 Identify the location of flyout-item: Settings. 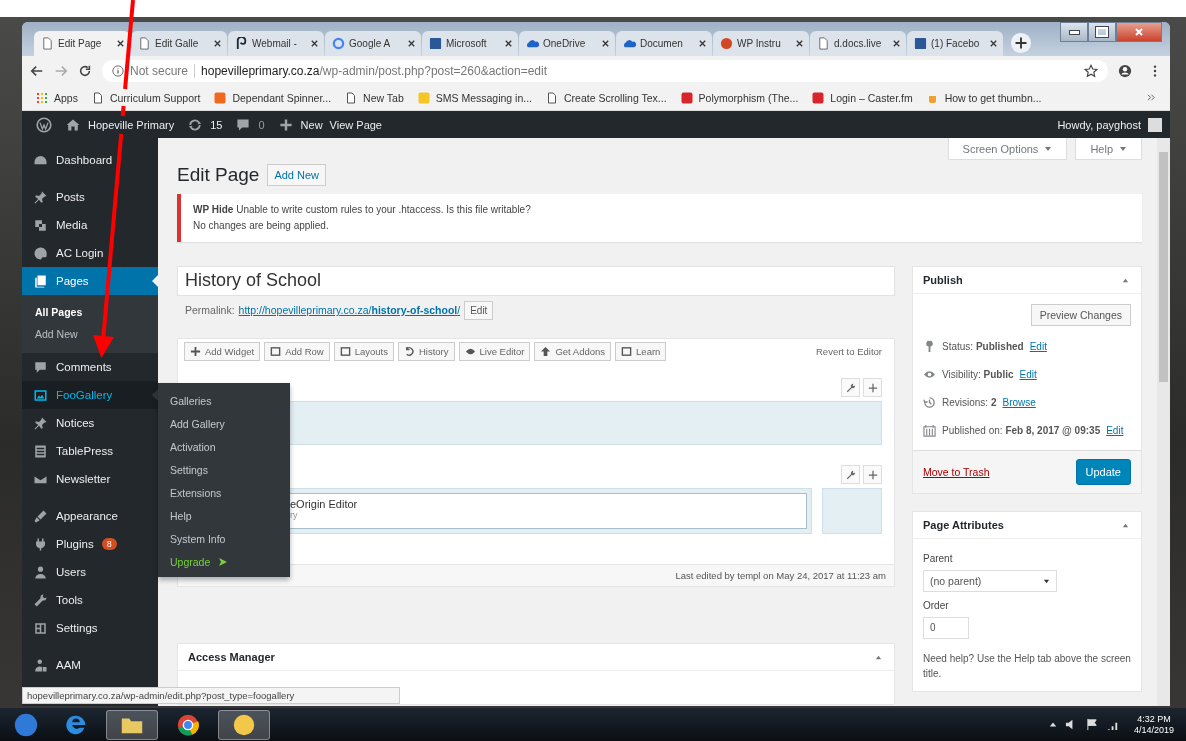
(224, 469).